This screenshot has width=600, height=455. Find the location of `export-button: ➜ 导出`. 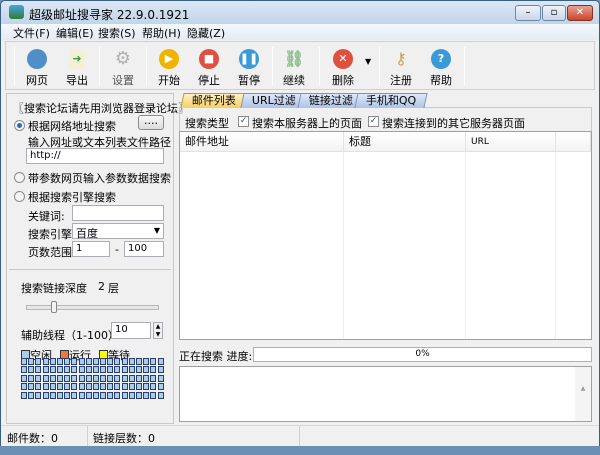

export-button: ➜ 导出 is located at coordinates (77, 68).